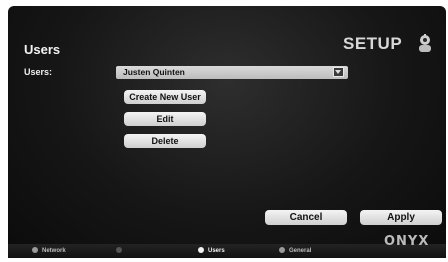 This screenshot has width=448, height=262. Describe the element at coordinates (338, 72) in the screenshot. I see `dropdown-arrow-icon` at that location.